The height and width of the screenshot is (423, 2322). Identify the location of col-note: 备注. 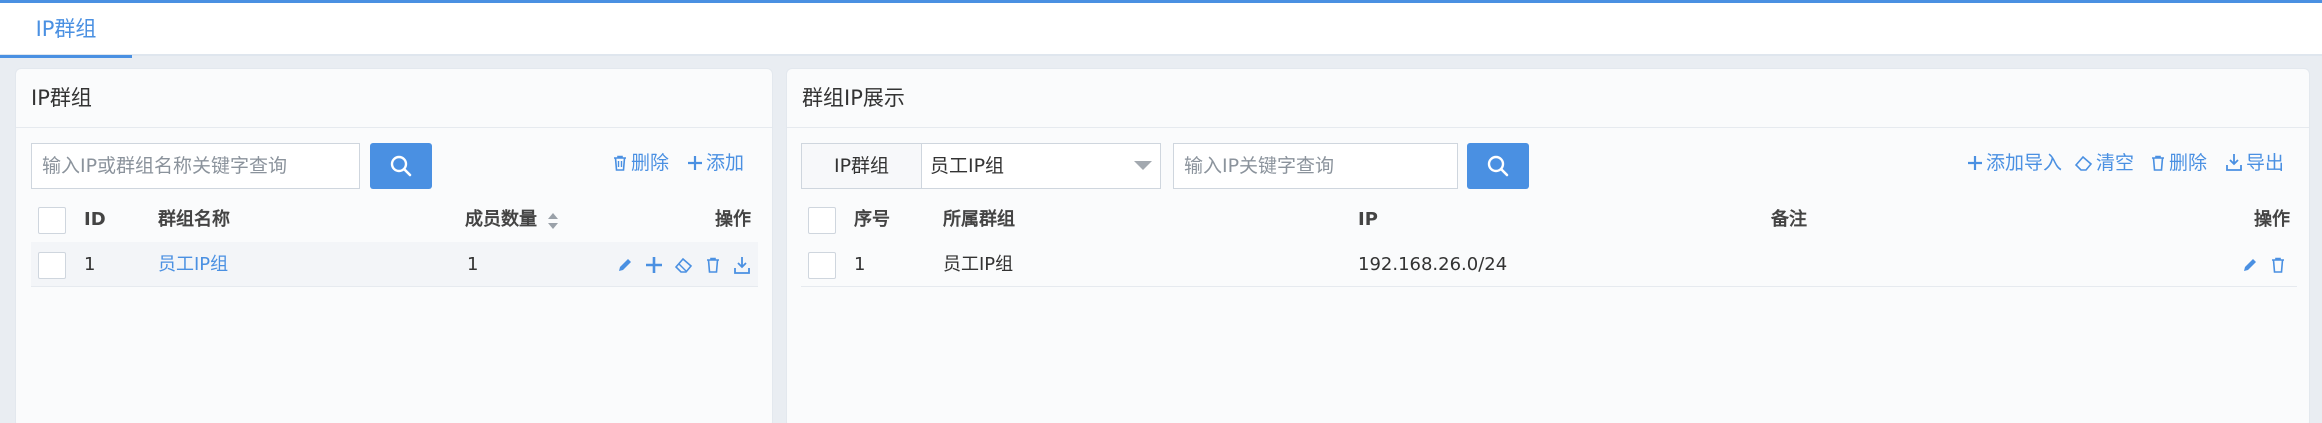
(1789, 219).